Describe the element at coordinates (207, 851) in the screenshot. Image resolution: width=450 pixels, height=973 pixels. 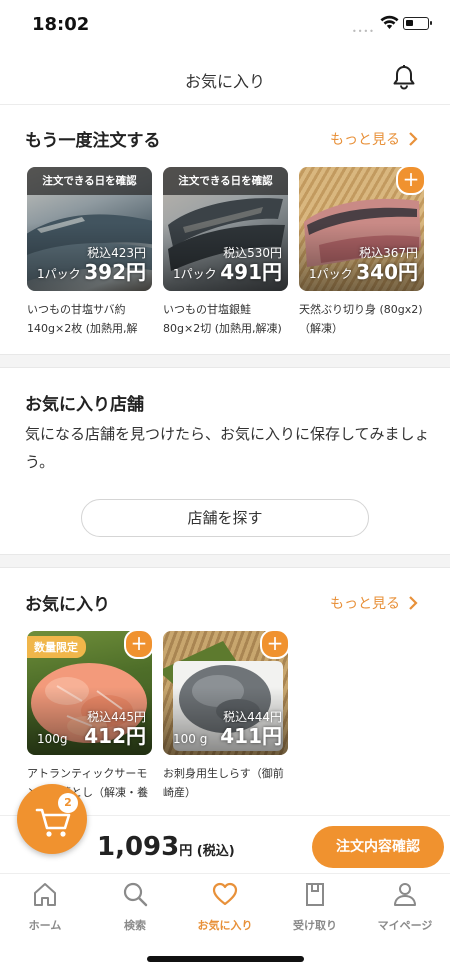
I see `cart-total-unit: 円 (税込)` at that location.